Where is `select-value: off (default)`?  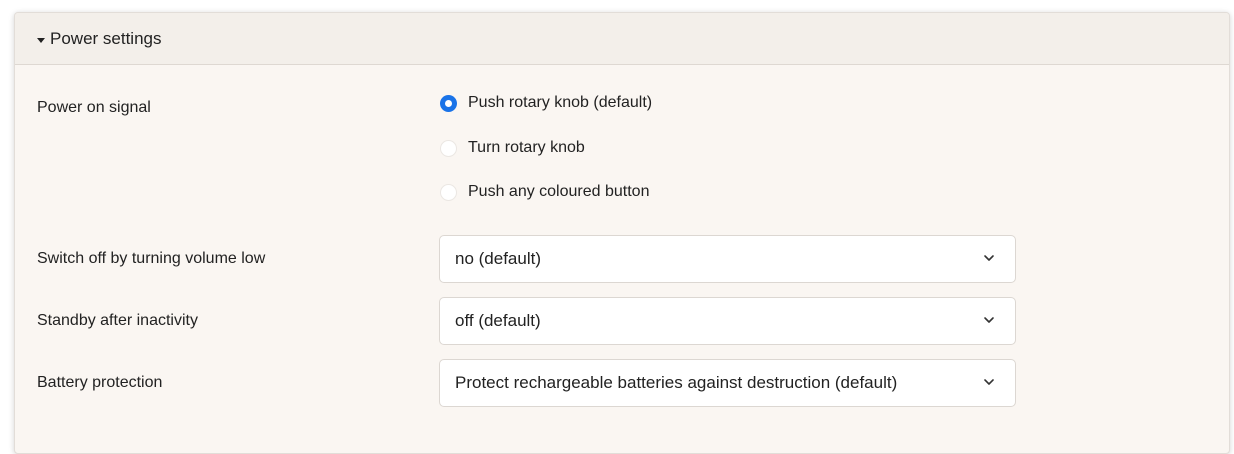
select-value: off (default) is located at coordinates (498, 320).